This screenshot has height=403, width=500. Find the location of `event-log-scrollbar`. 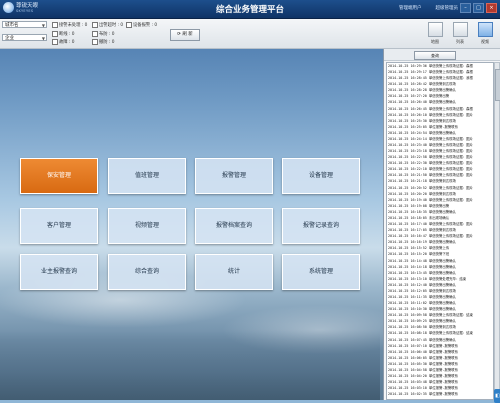

event-log-scrollbar is located at coordinates (497, 230).